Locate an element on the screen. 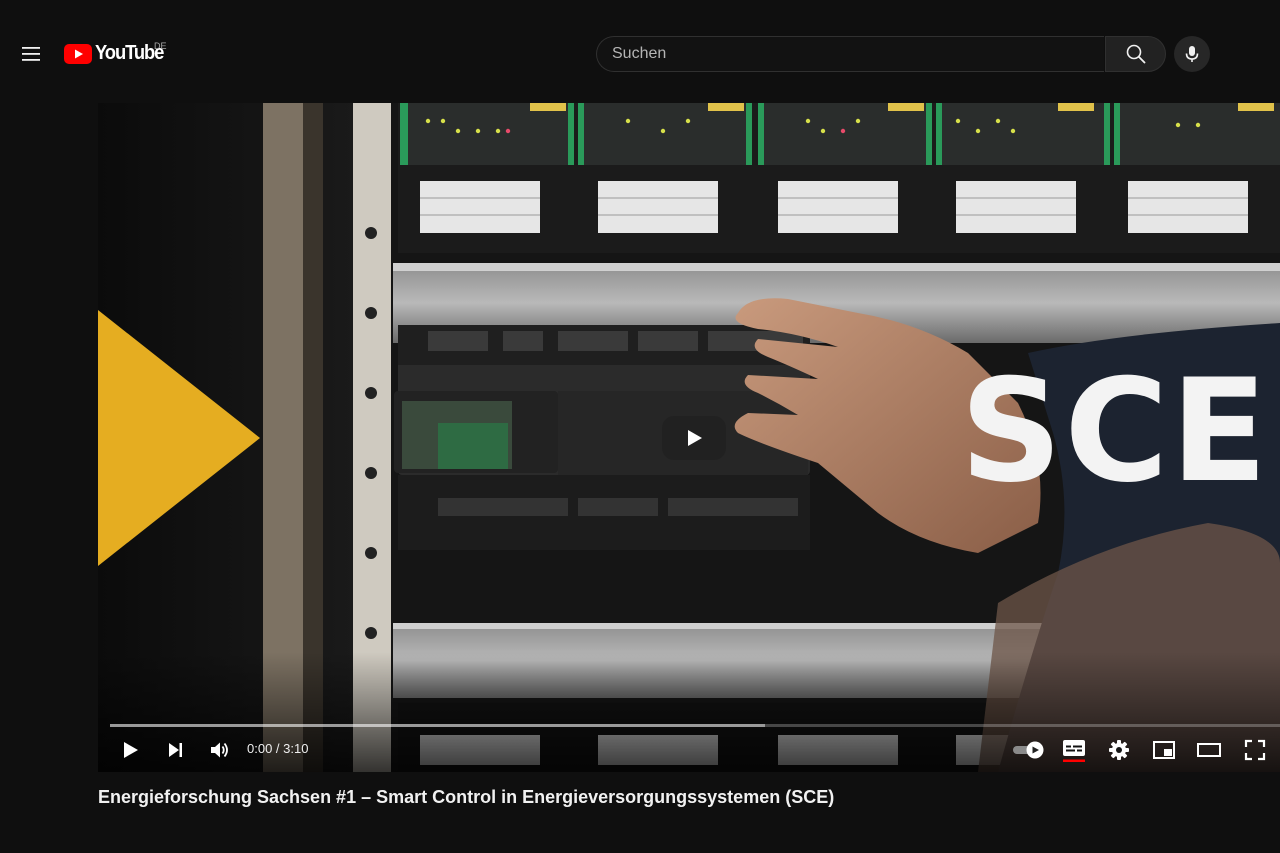  search-icon is located at coordinates (1135, 54).